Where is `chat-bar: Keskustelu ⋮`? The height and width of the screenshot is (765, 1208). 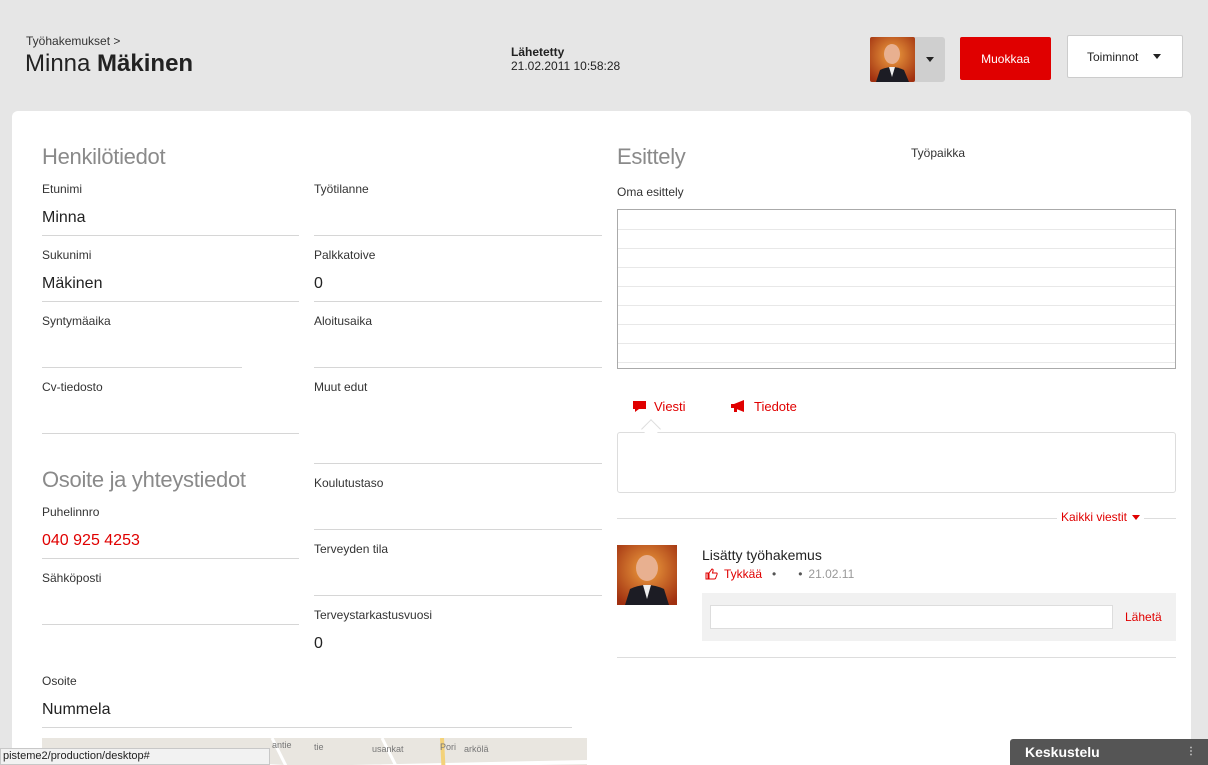
chat-bar: Keskustelu ⋮ is located at coordinates (1109, 752).